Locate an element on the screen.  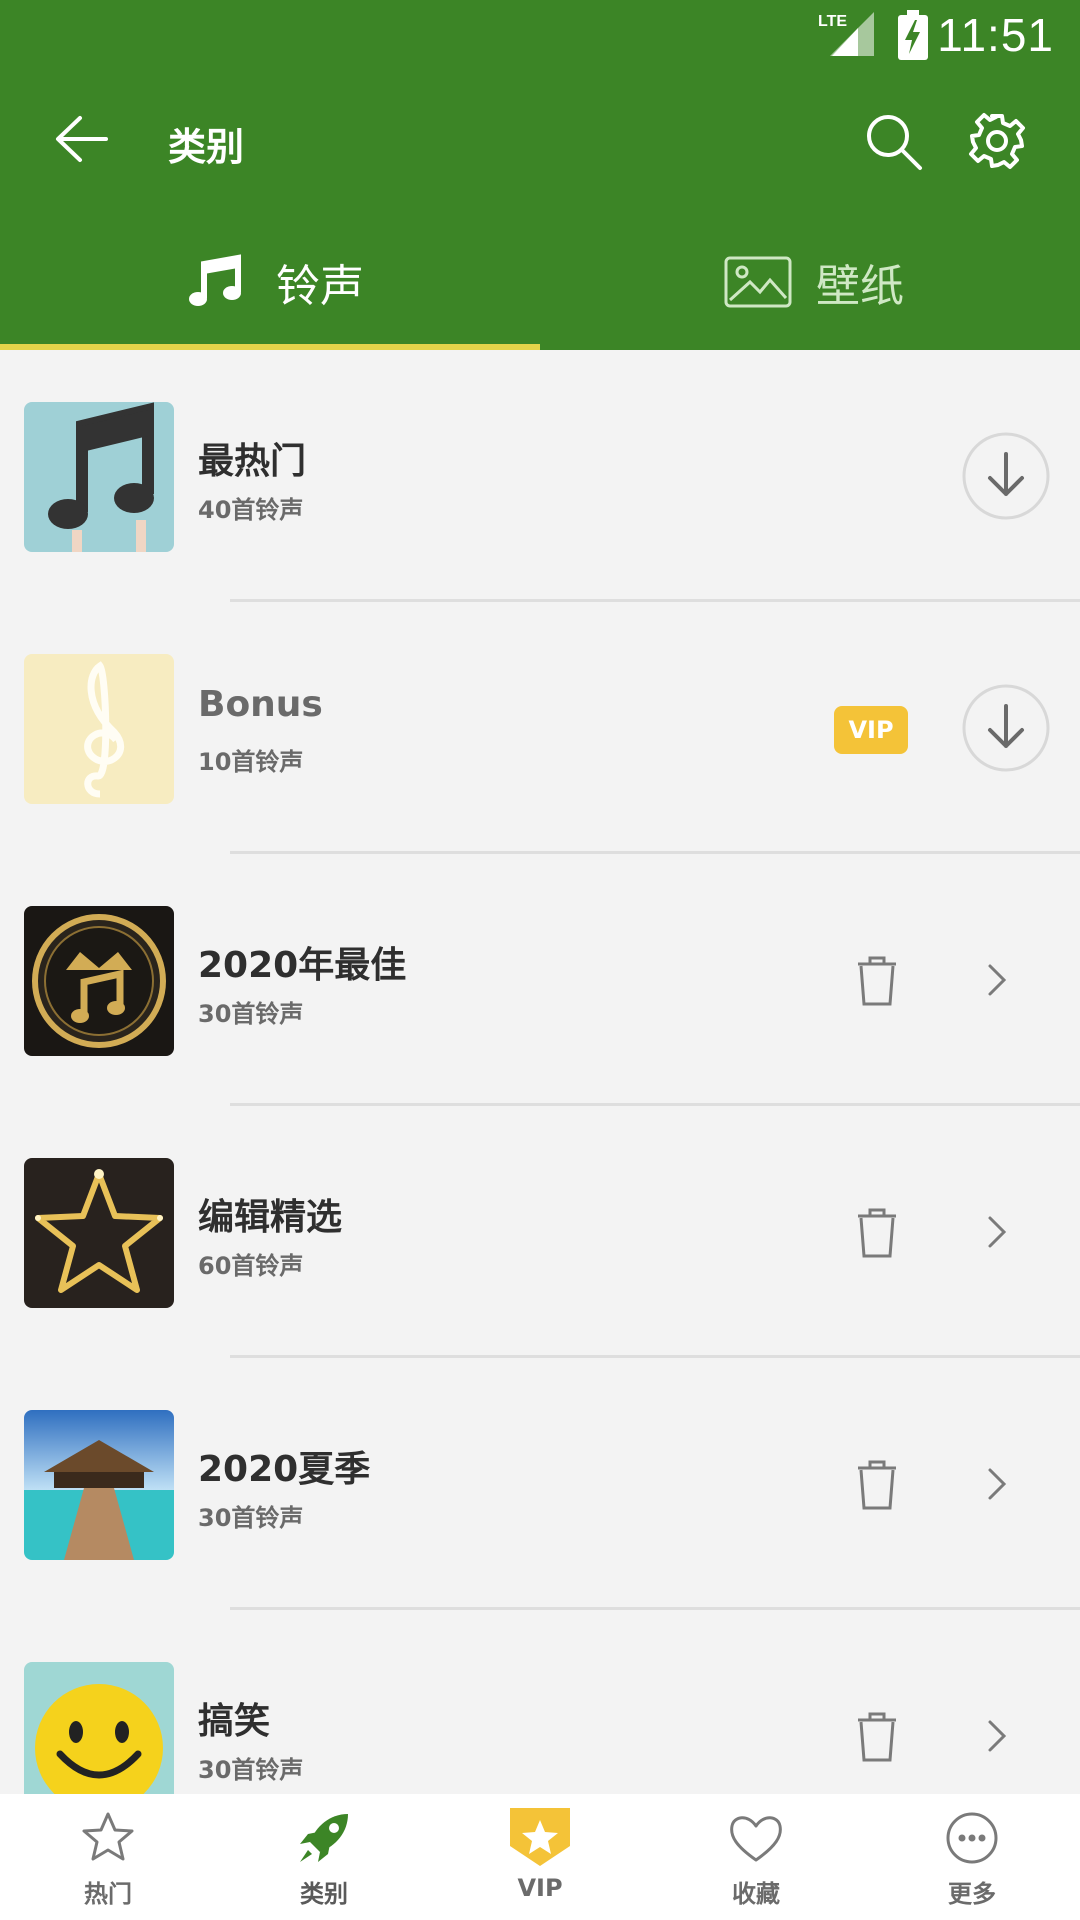
category-count: 10首铃声 is located at coordinates (251, 762).